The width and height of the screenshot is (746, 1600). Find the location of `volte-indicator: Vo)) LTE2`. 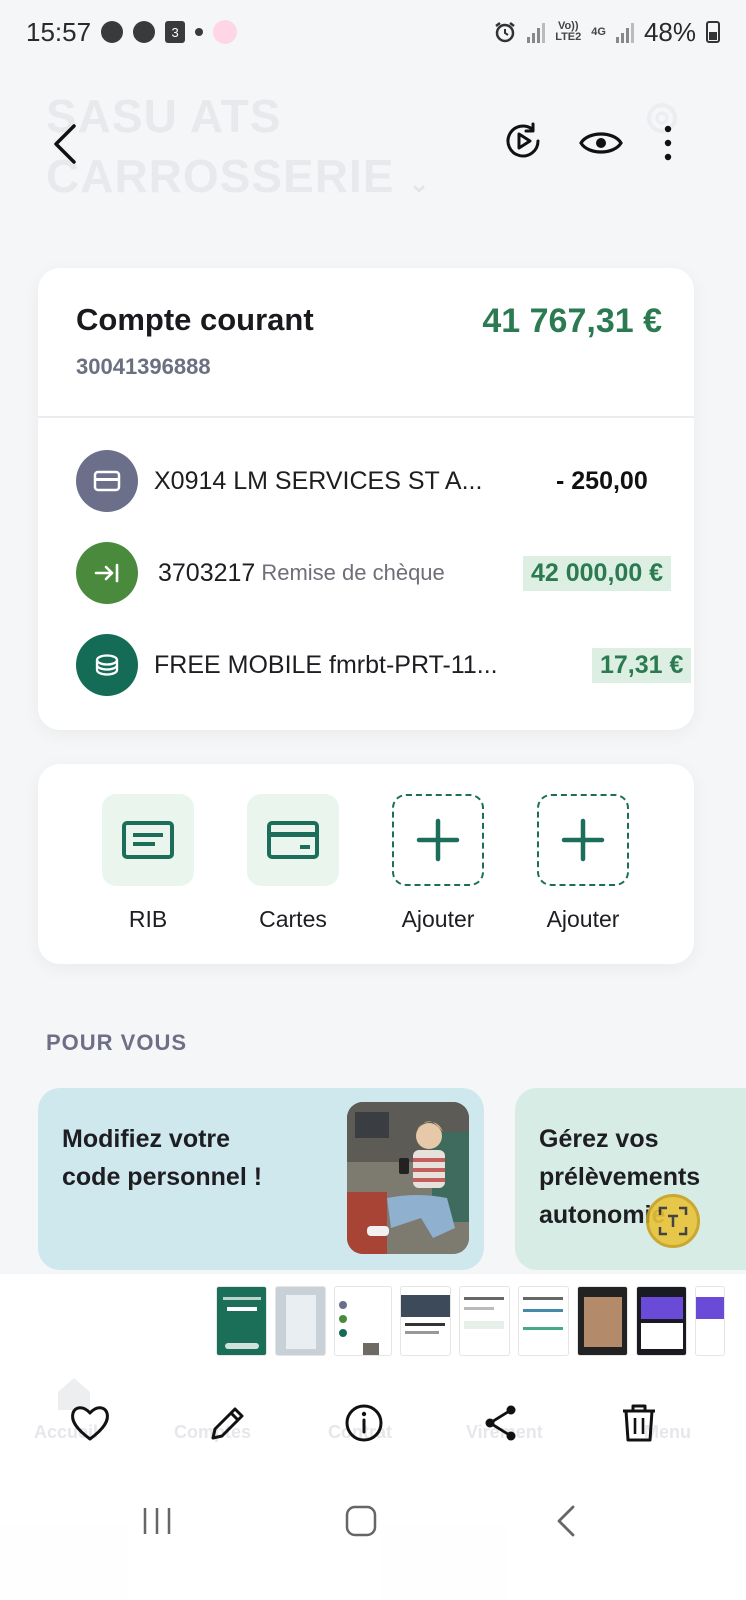

volte-indicator: Vo)) LTE2 is located at coordinates (568, 32).